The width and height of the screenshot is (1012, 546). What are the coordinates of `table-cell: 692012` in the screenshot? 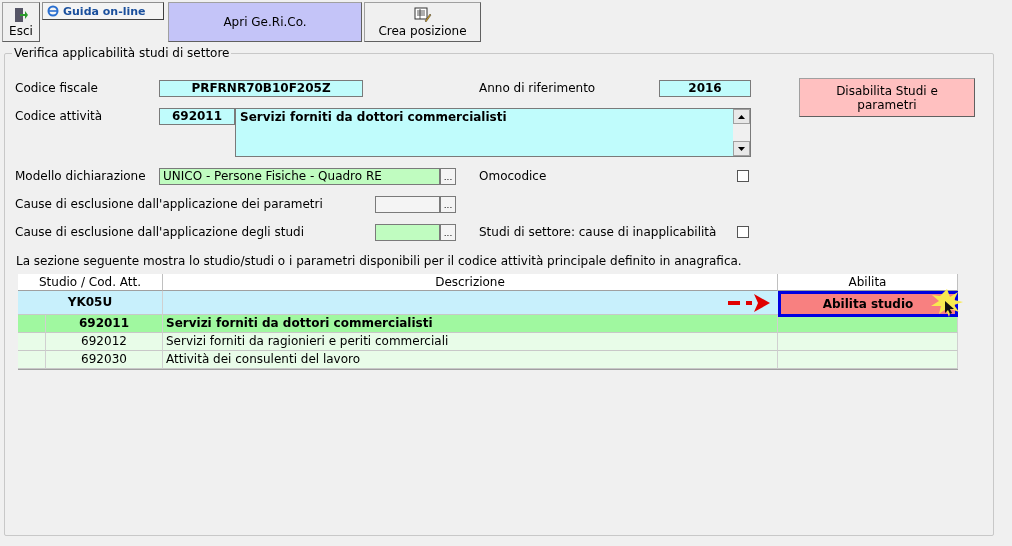 It's located at (104, 342).